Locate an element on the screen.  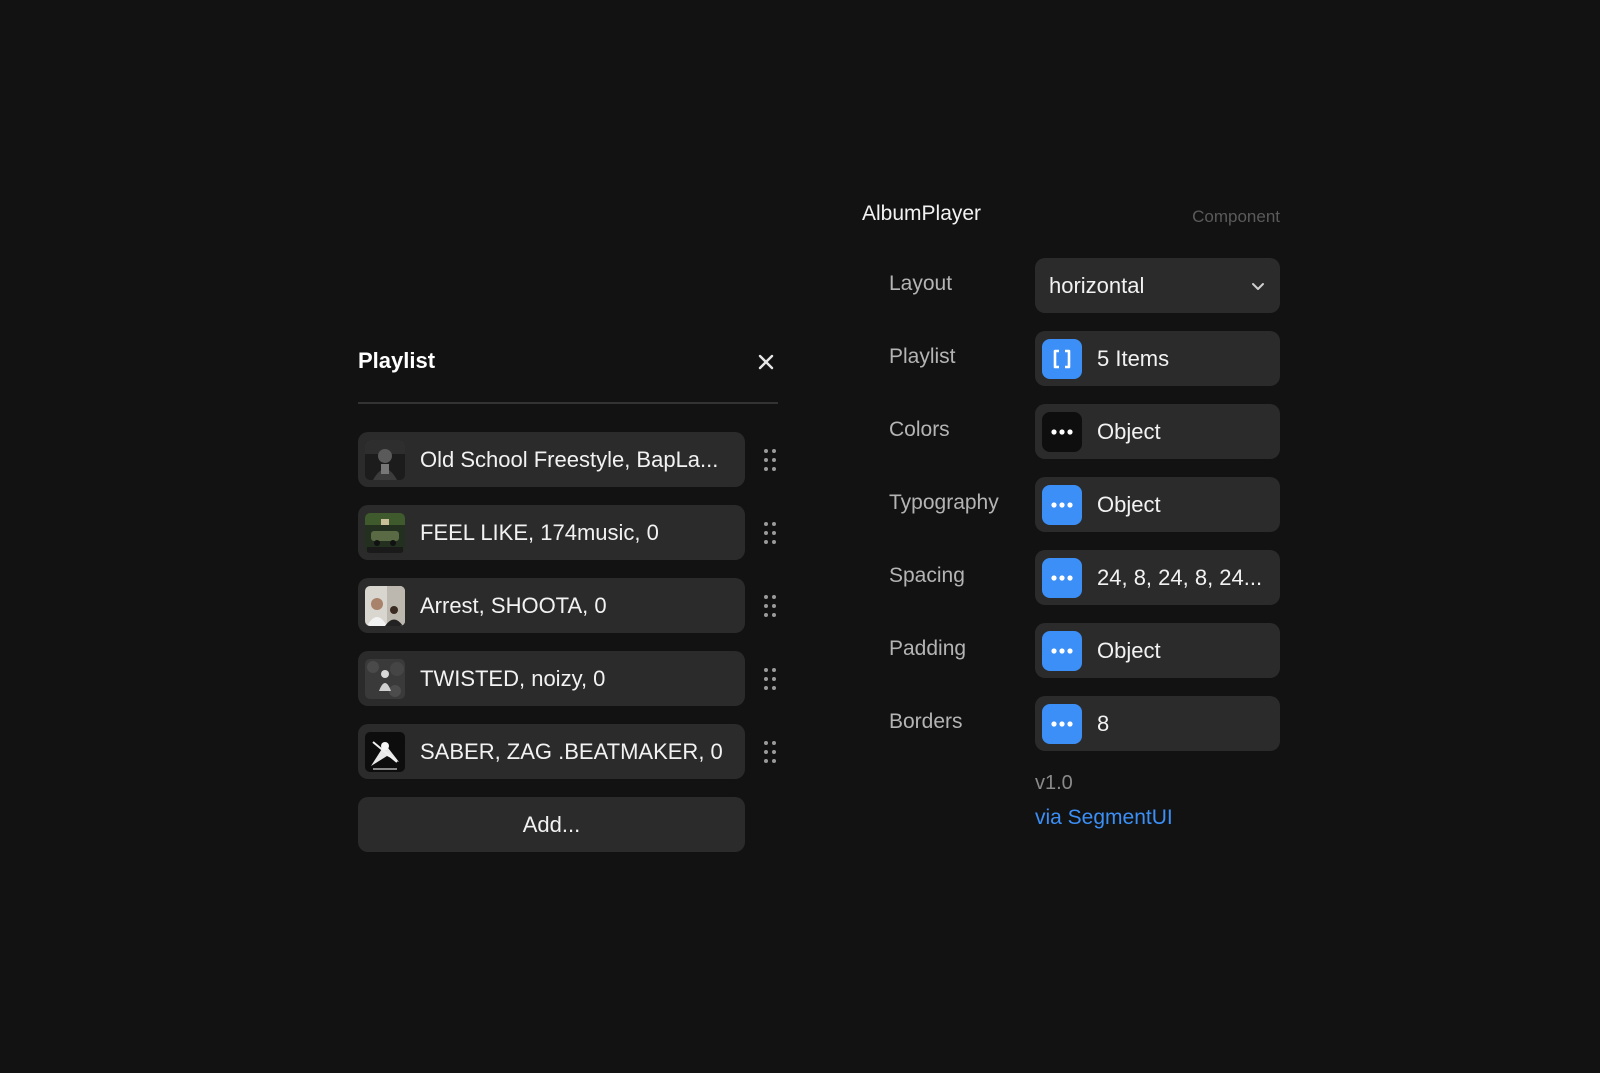
padding-prop-button: Object is located at coordinates (1157, 650).